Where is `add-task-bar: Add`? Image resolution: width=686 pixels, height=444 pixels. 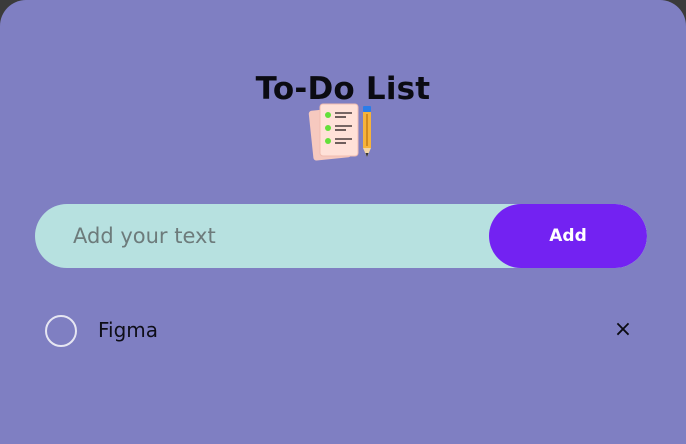 add-task-bar: Add is located at coordinates (341, 236).